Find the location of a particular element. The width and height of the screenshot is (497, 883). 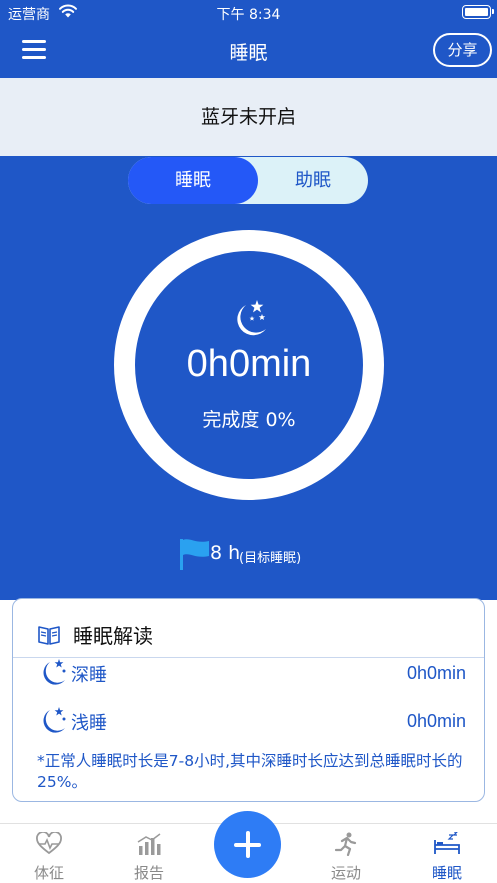

add-button is located at coordinates (247, 844).